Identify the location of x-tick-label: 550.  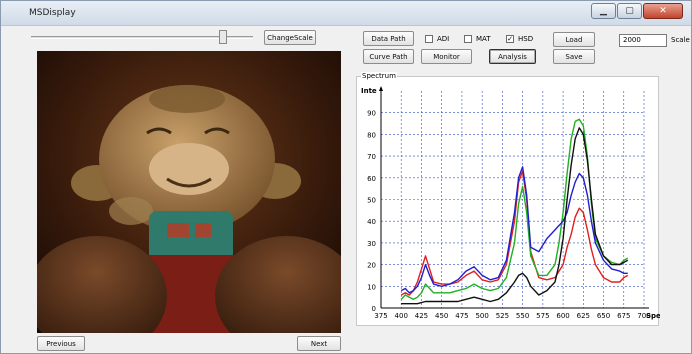
(522, 316).